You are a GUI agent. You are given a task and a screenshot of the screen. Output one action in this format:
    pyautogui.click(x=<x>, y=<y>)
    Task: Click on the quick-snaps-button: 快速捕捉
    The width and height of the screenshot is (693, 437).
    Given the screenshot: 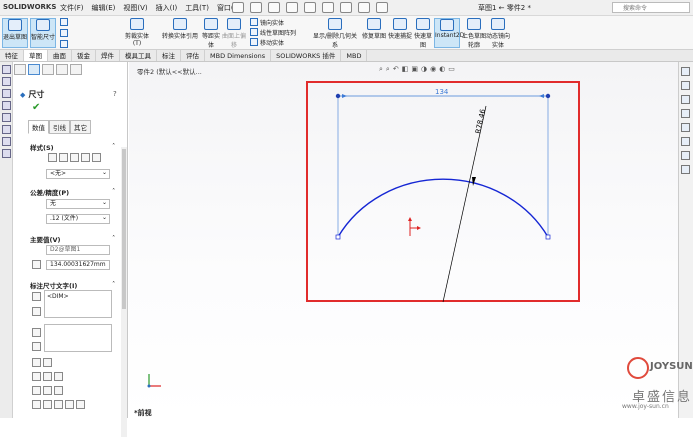 What is the action you would take?
    pyautogui.click(x=400, y=33)
    